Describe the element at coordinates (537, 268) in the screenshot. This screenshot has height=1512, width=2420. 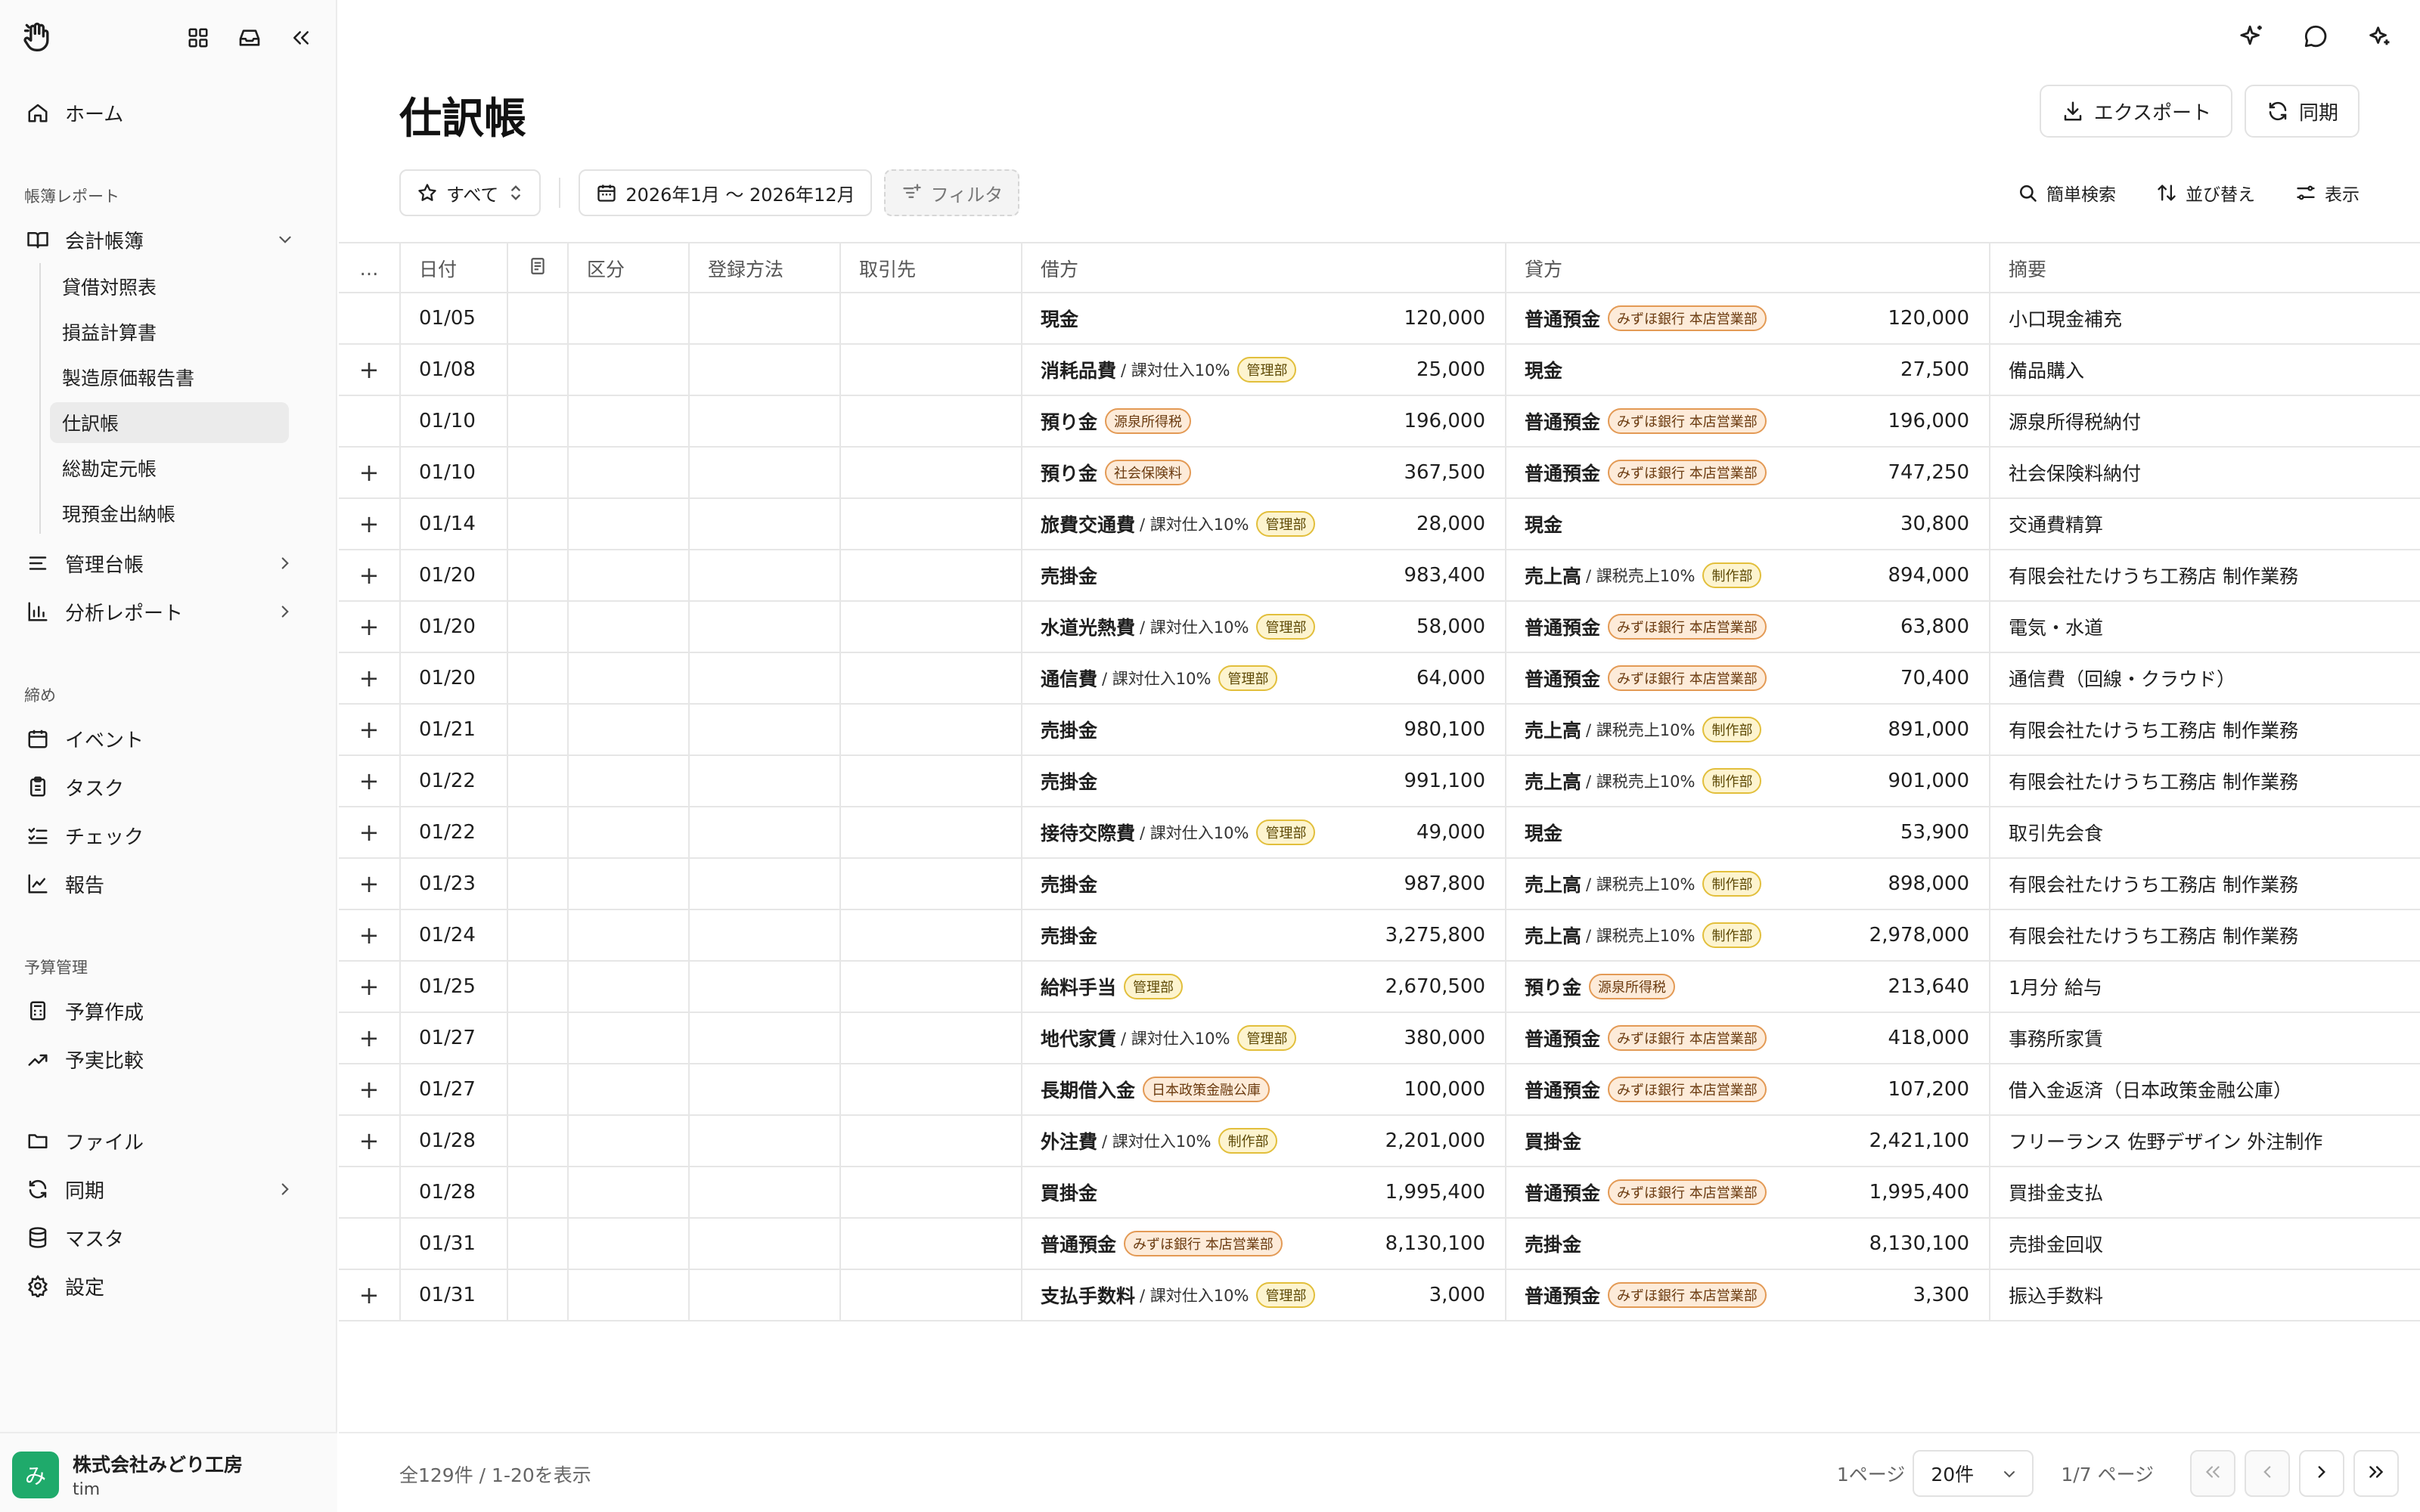
I see `column-header-document` at that location.